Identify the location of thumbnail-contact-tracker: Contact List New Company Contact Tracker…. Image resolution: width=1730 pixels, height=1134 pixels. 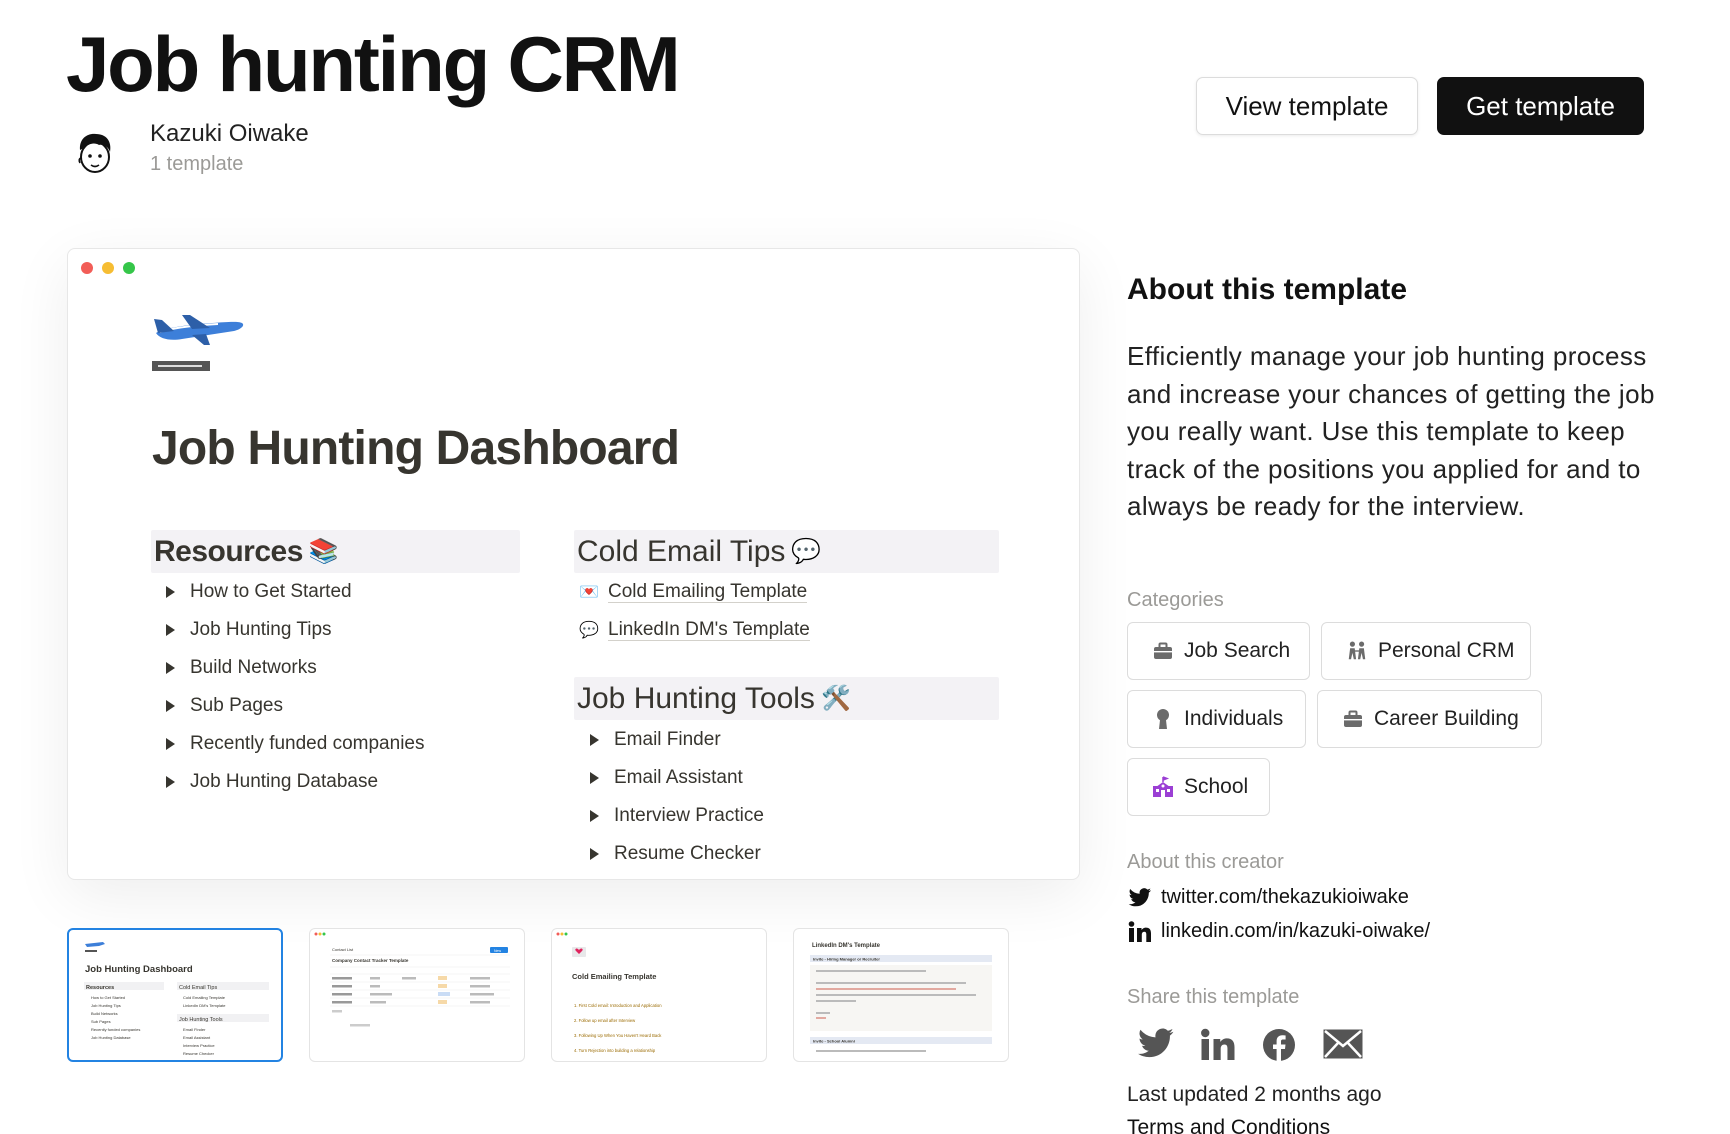
(417, 995).